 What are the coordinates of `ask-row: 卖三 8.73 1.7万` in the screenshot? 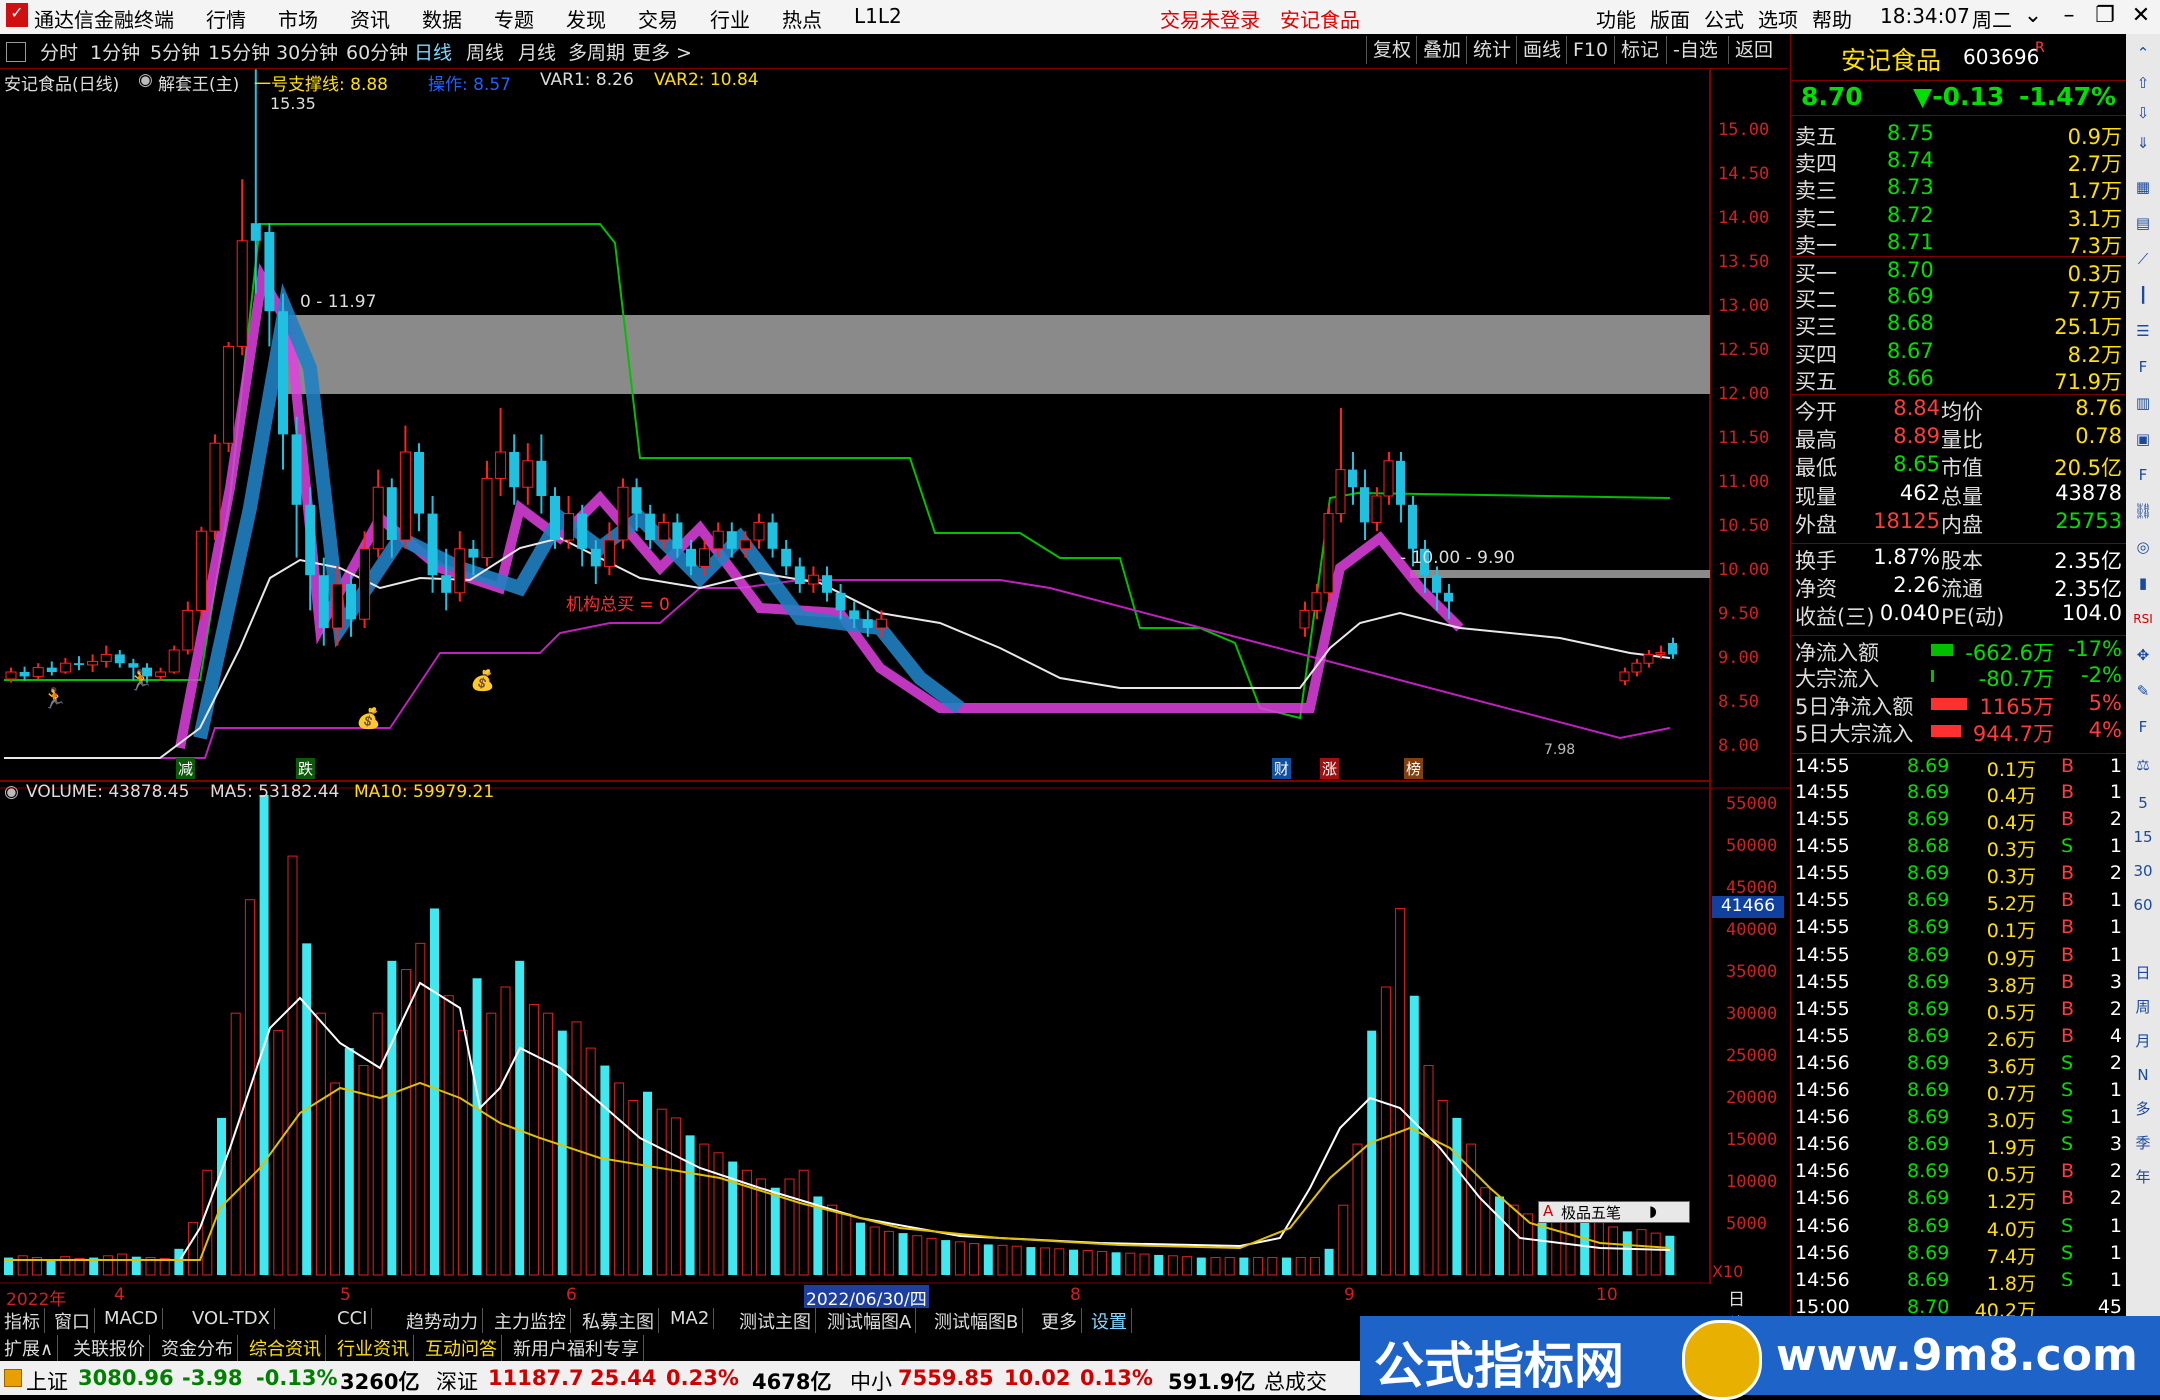 It's located at (1958, 188).